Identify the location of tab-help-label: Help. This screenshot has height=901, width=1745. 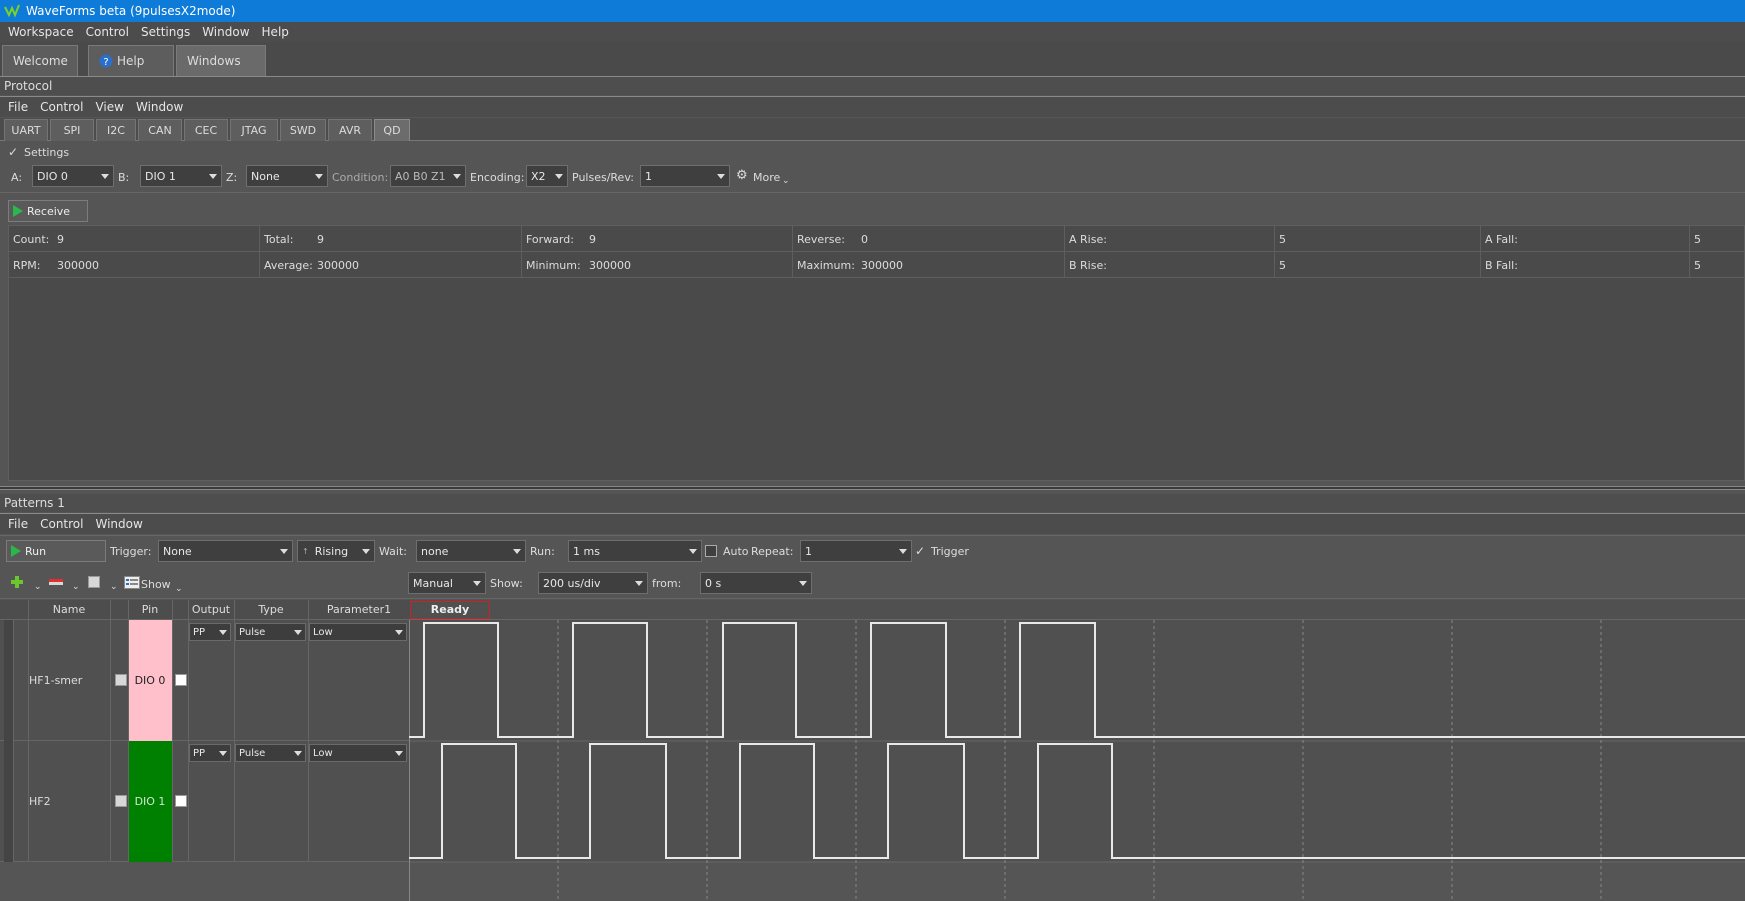
(131, 61).